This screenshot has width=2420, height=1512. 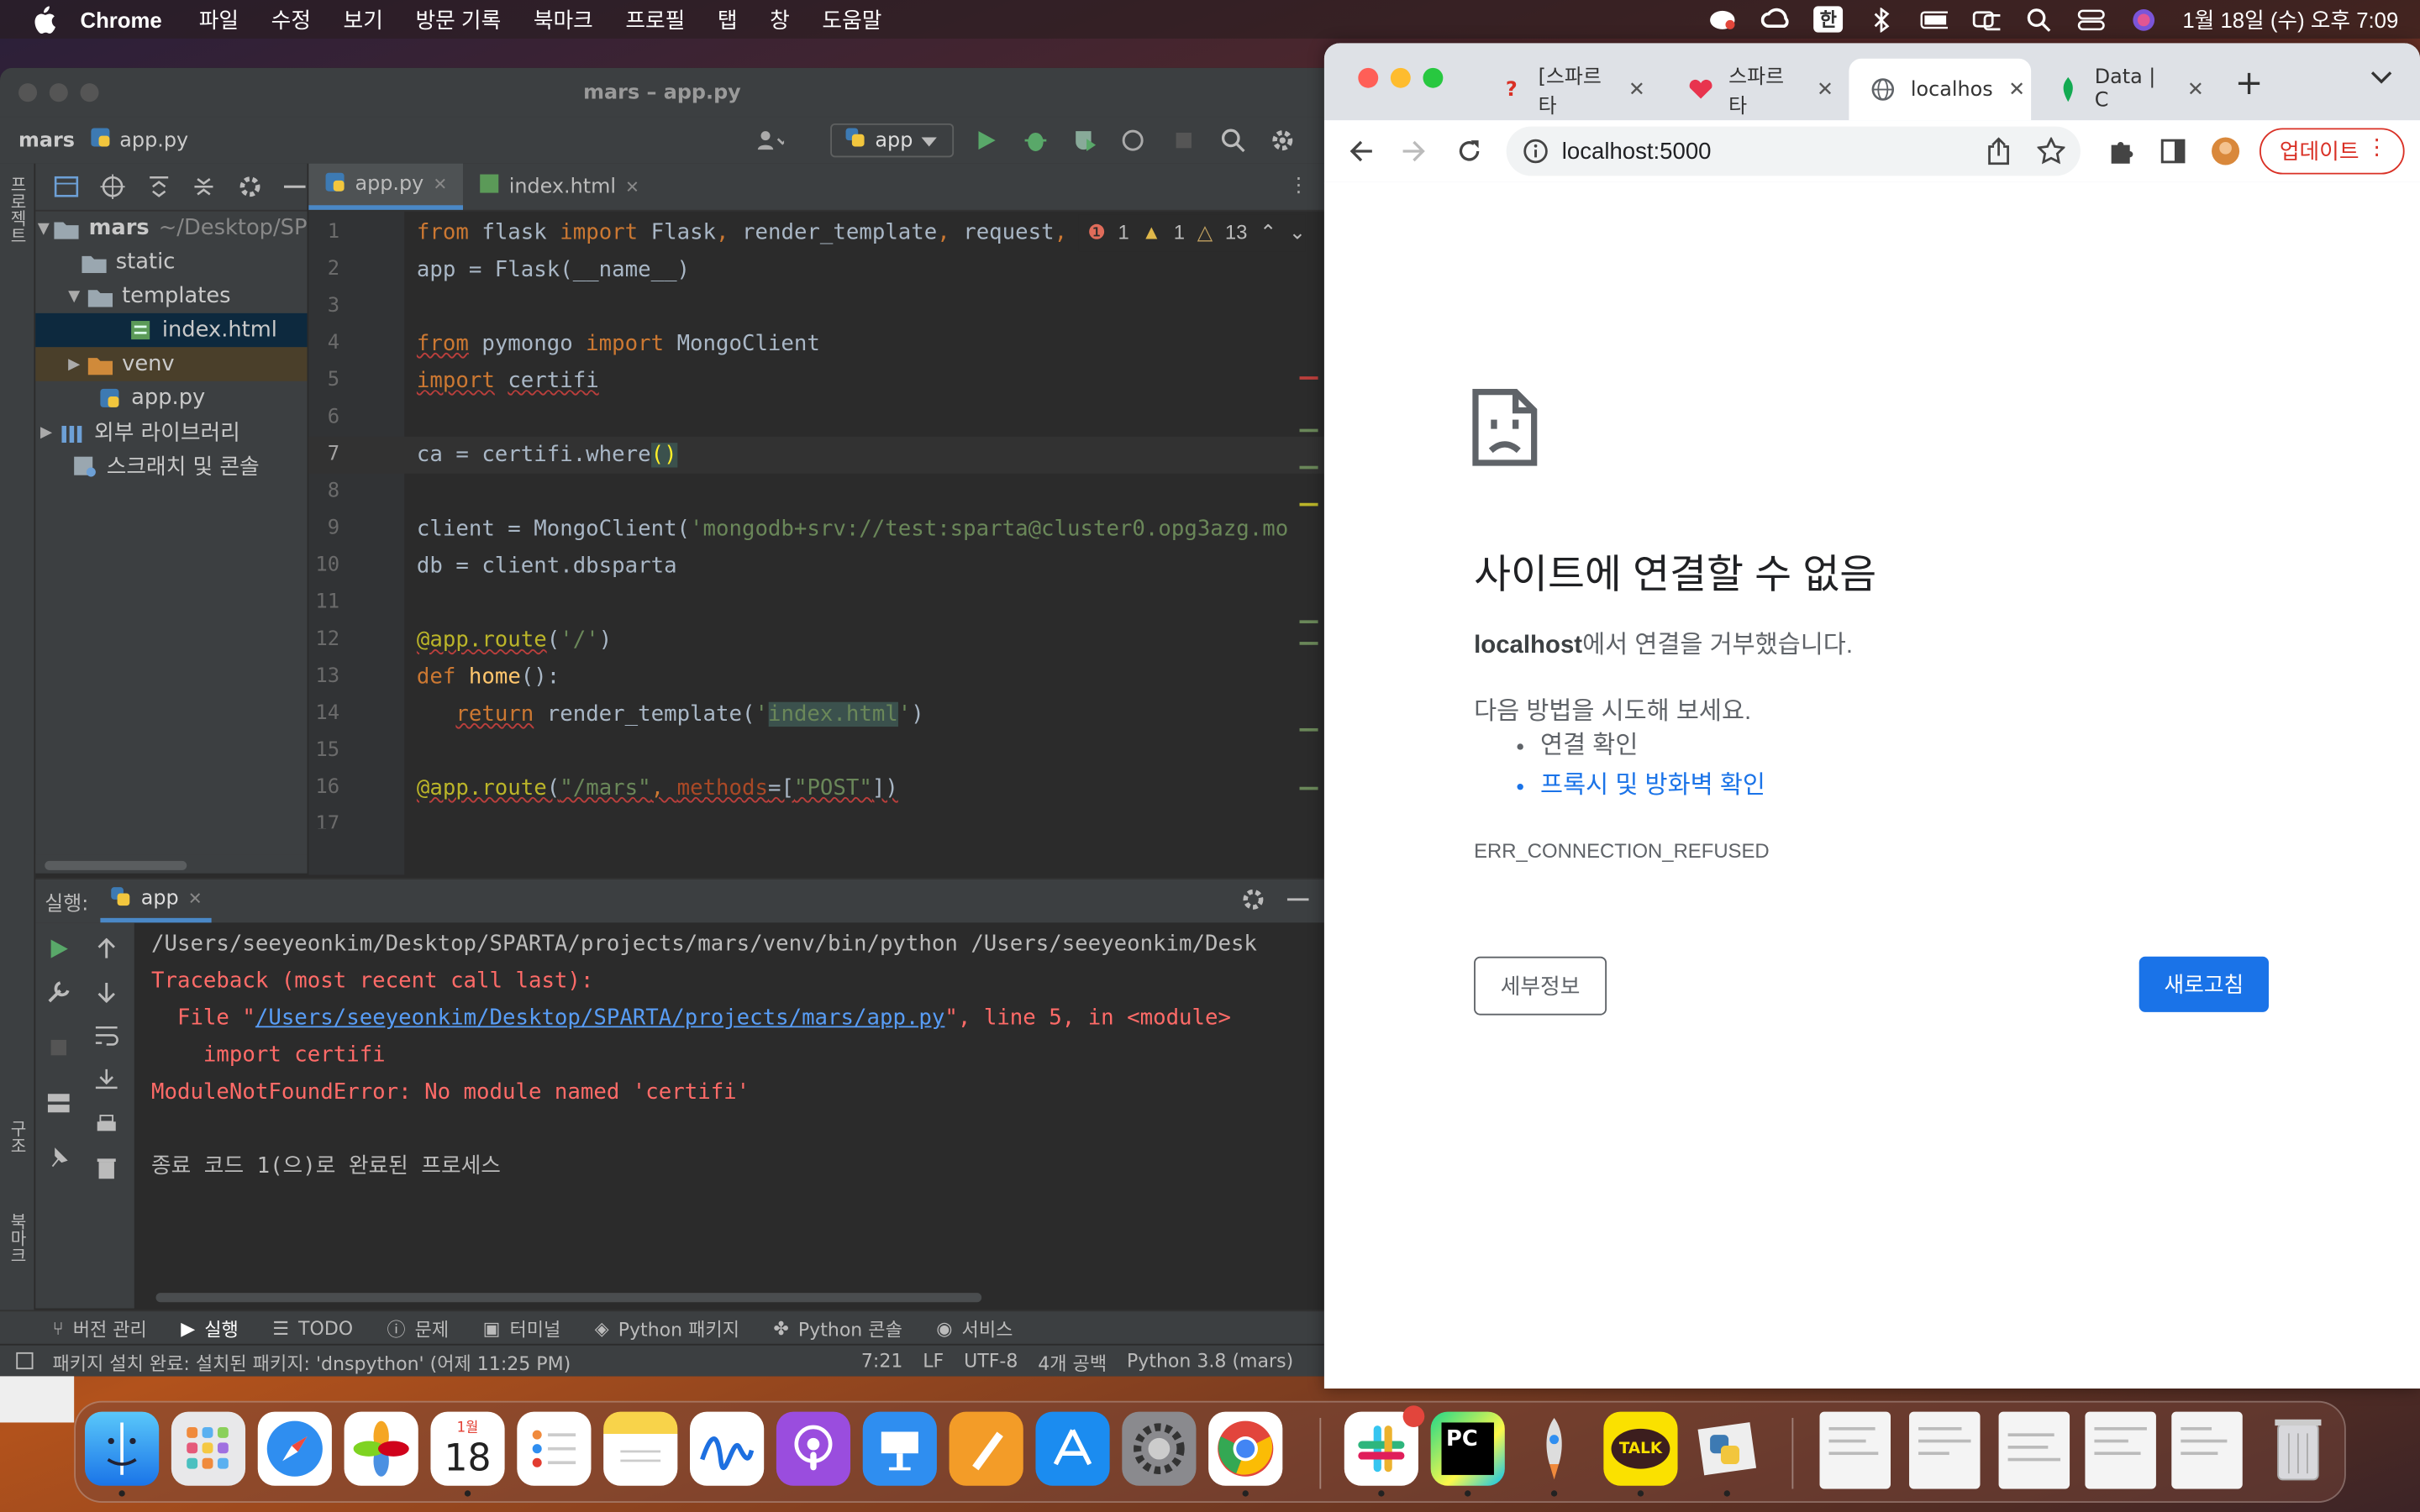 I want to click on tree-item-static: static, so click(x=171, y=262).